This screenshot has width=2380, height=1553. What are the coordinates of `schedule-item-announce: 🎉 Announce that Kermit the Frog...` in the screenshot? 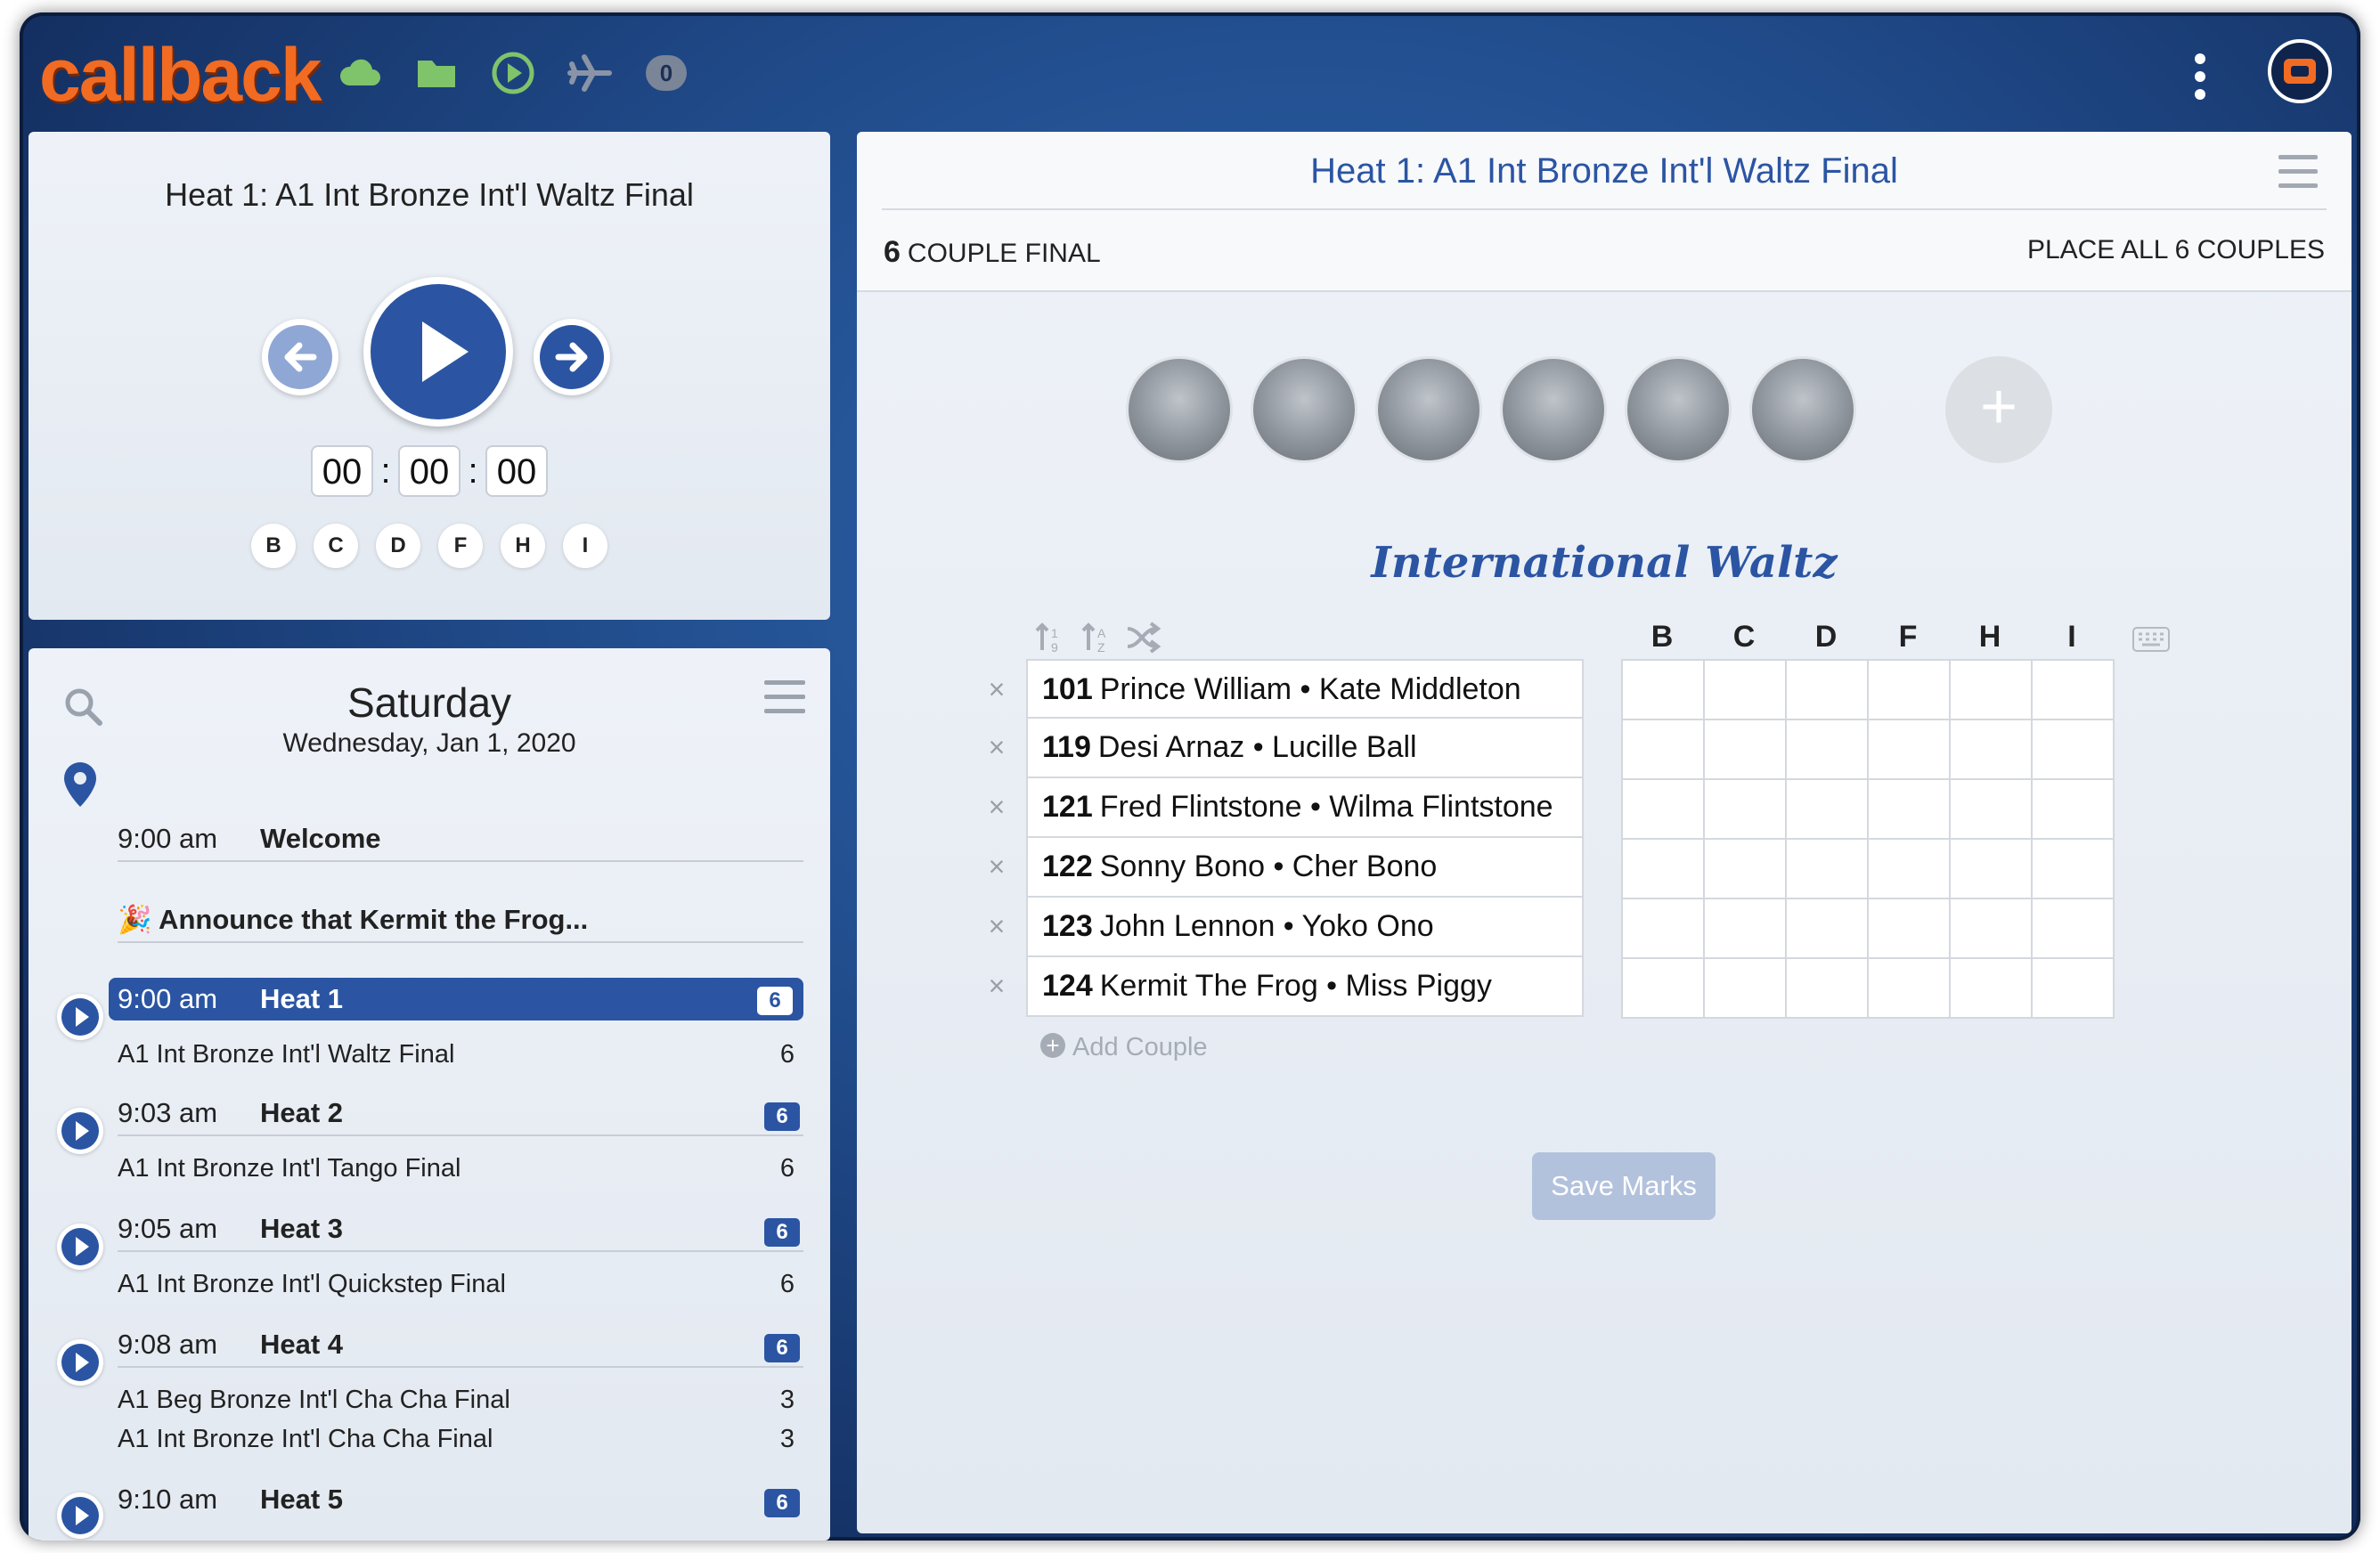 It's located at (461, 923).